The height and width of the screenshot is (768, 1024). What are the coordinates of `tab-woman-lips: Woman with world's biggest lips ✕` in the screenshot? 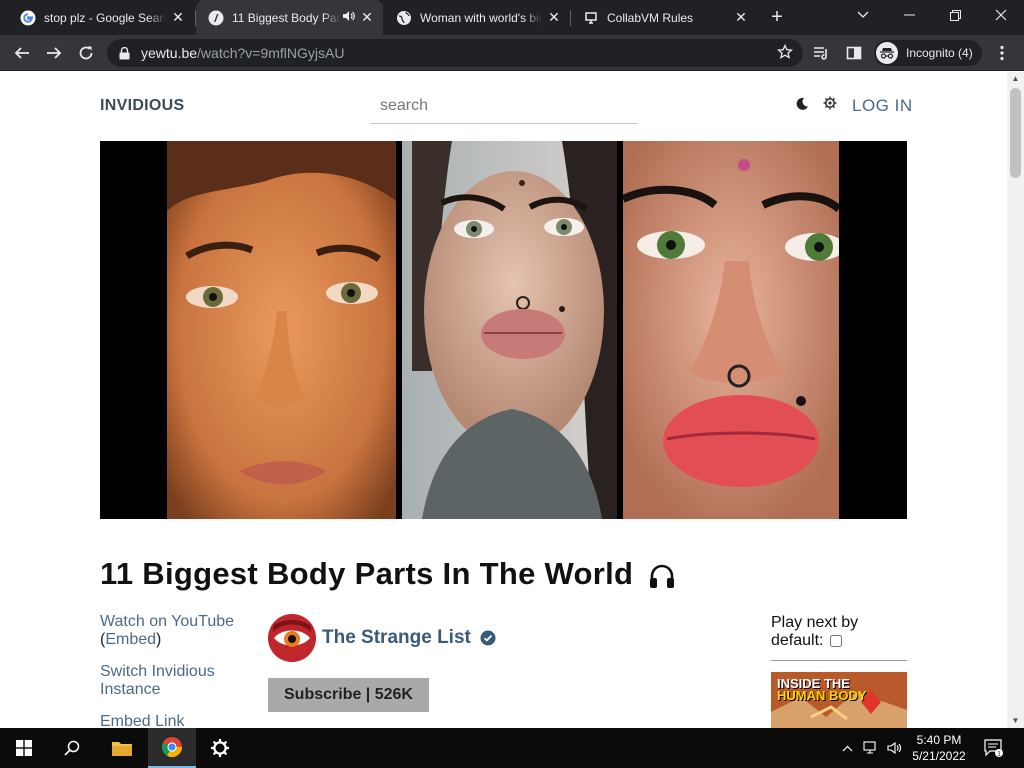 It's located at (477, 17).